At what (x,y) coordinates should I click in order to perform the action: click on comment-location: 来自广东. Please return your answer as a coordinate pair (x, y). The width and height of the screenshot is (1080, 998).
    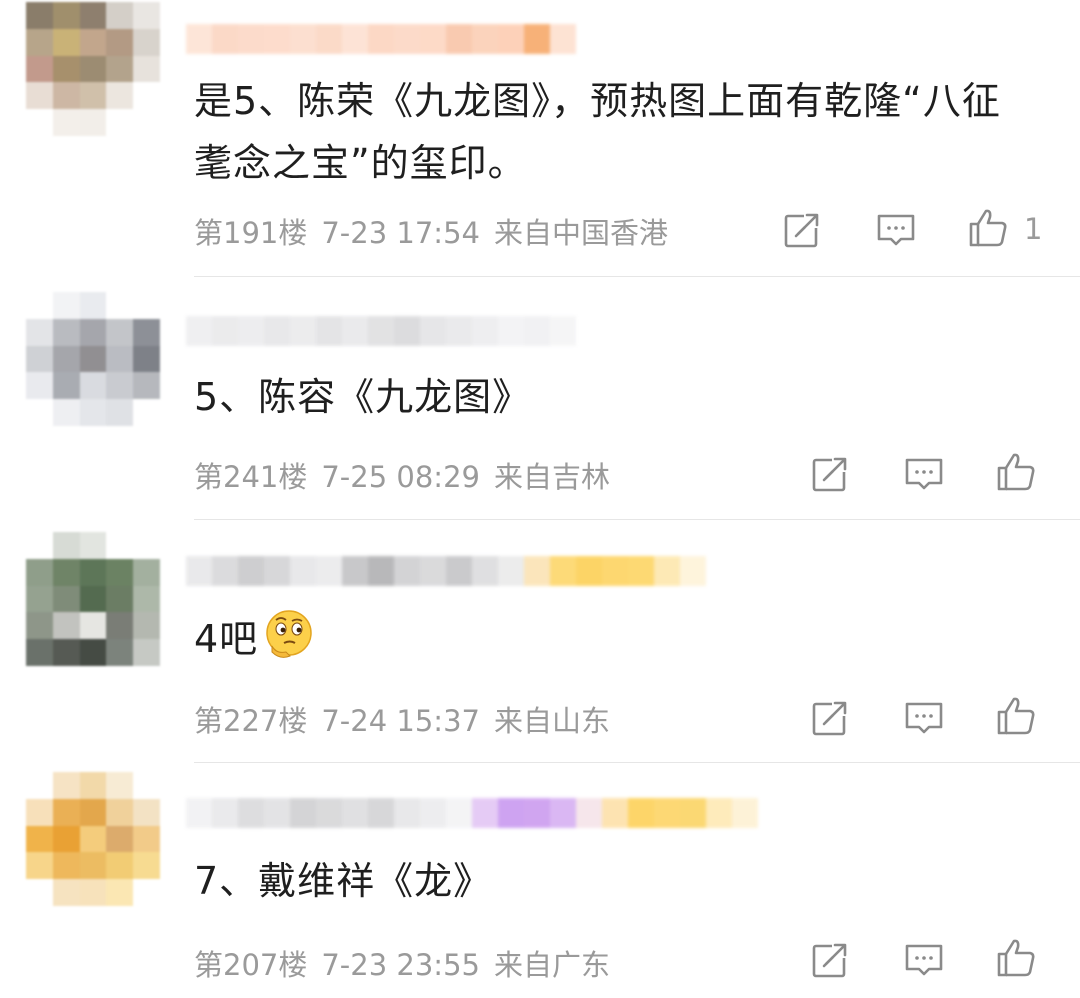
    Looking at the image, I should click on (551, 965).